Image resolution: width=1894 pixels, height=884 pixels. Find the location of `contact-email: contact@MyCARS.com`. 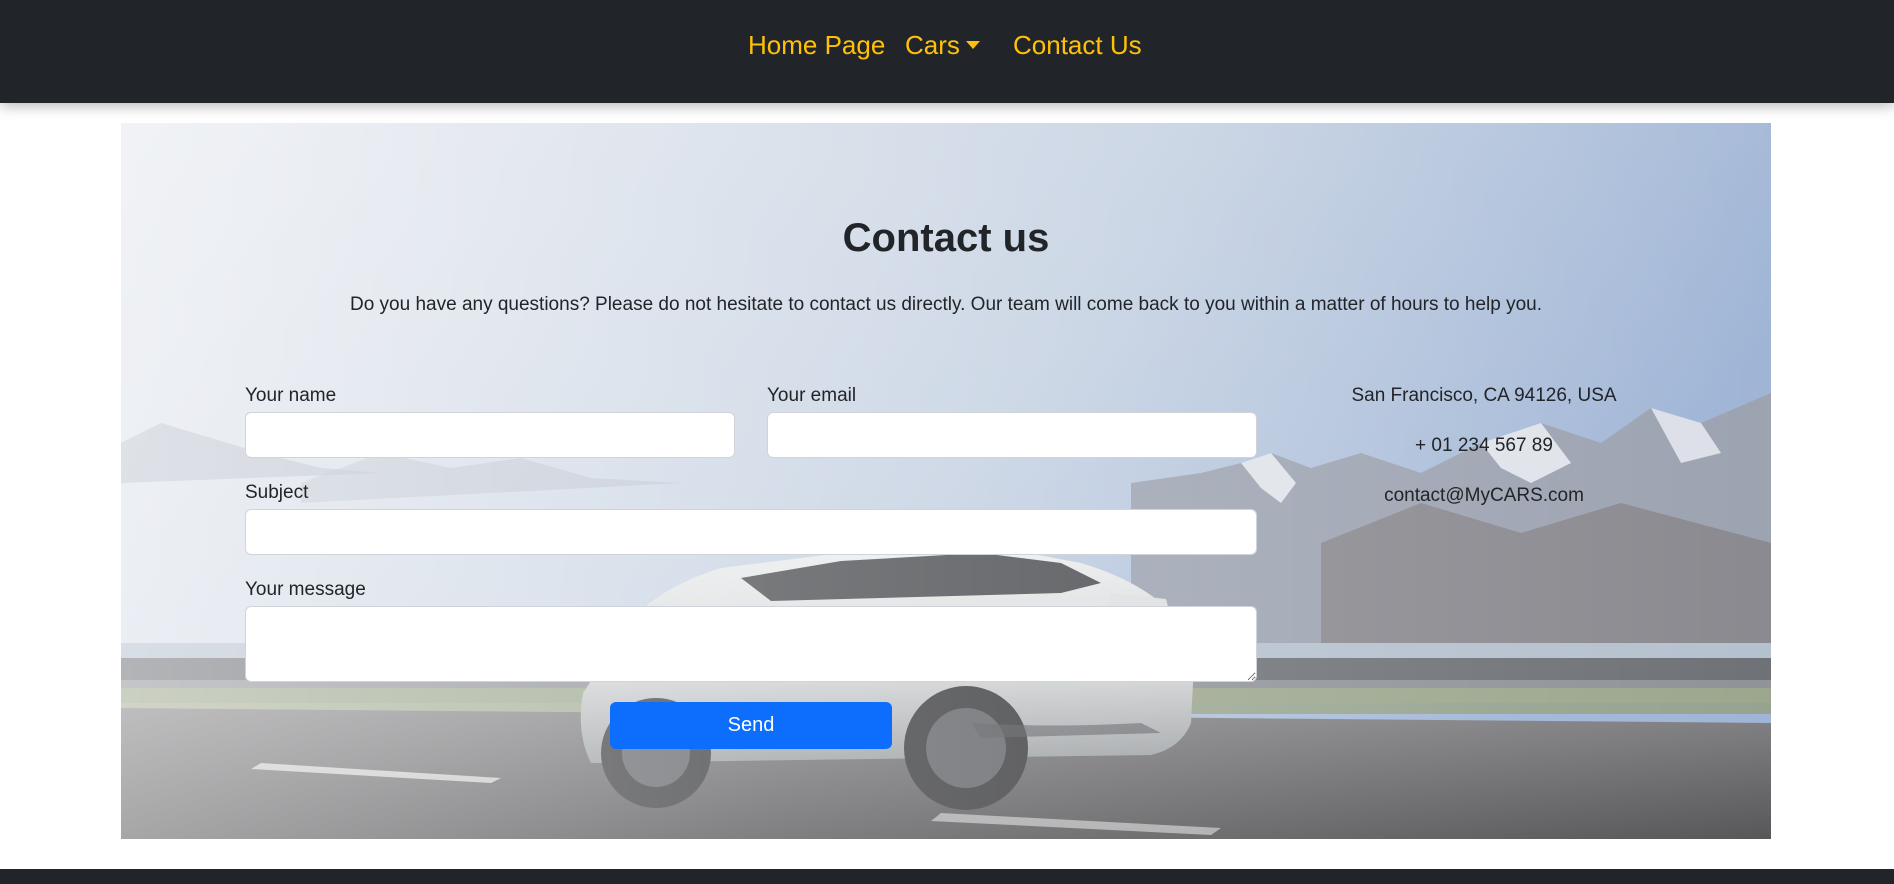

contact-email: contact@MyCARS.com is located at coordinates (1484, 495).